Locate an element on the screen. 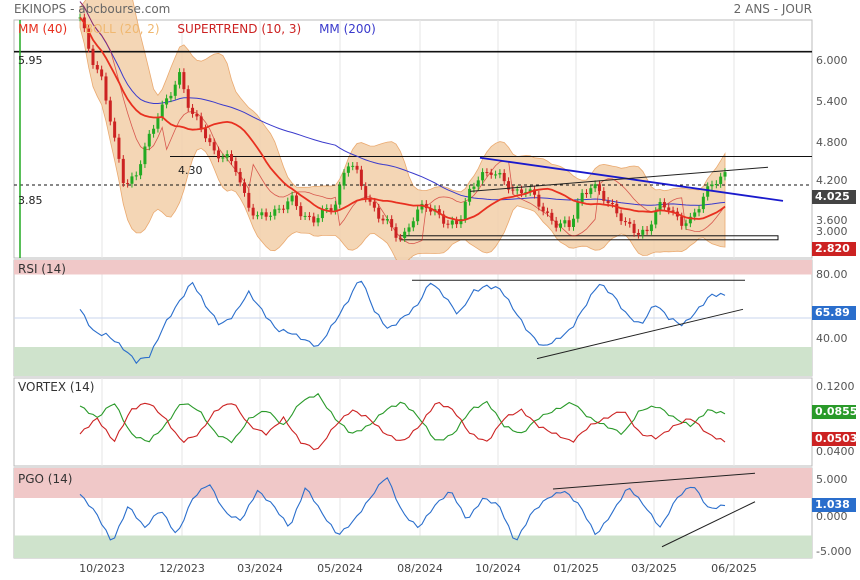 The image size is (860, 580). pgo-upper-zone is located at coordinates (413, 483).